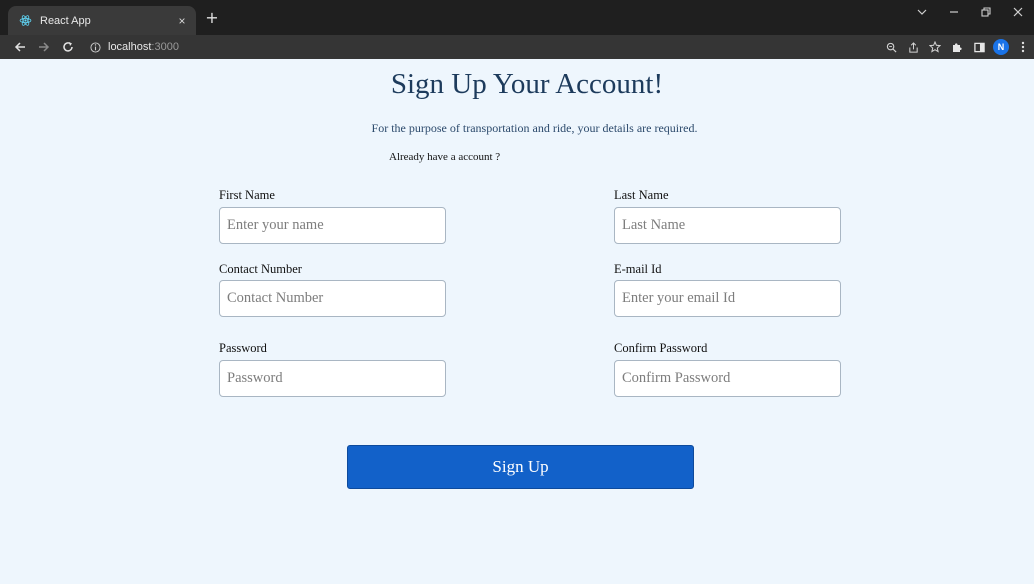 Image resolution: width=1034 pixels, height=584 pixels. Describe the element at coordinates (922, 12) in the screenshot. I see `tab-search-chevron-icon` at that location.